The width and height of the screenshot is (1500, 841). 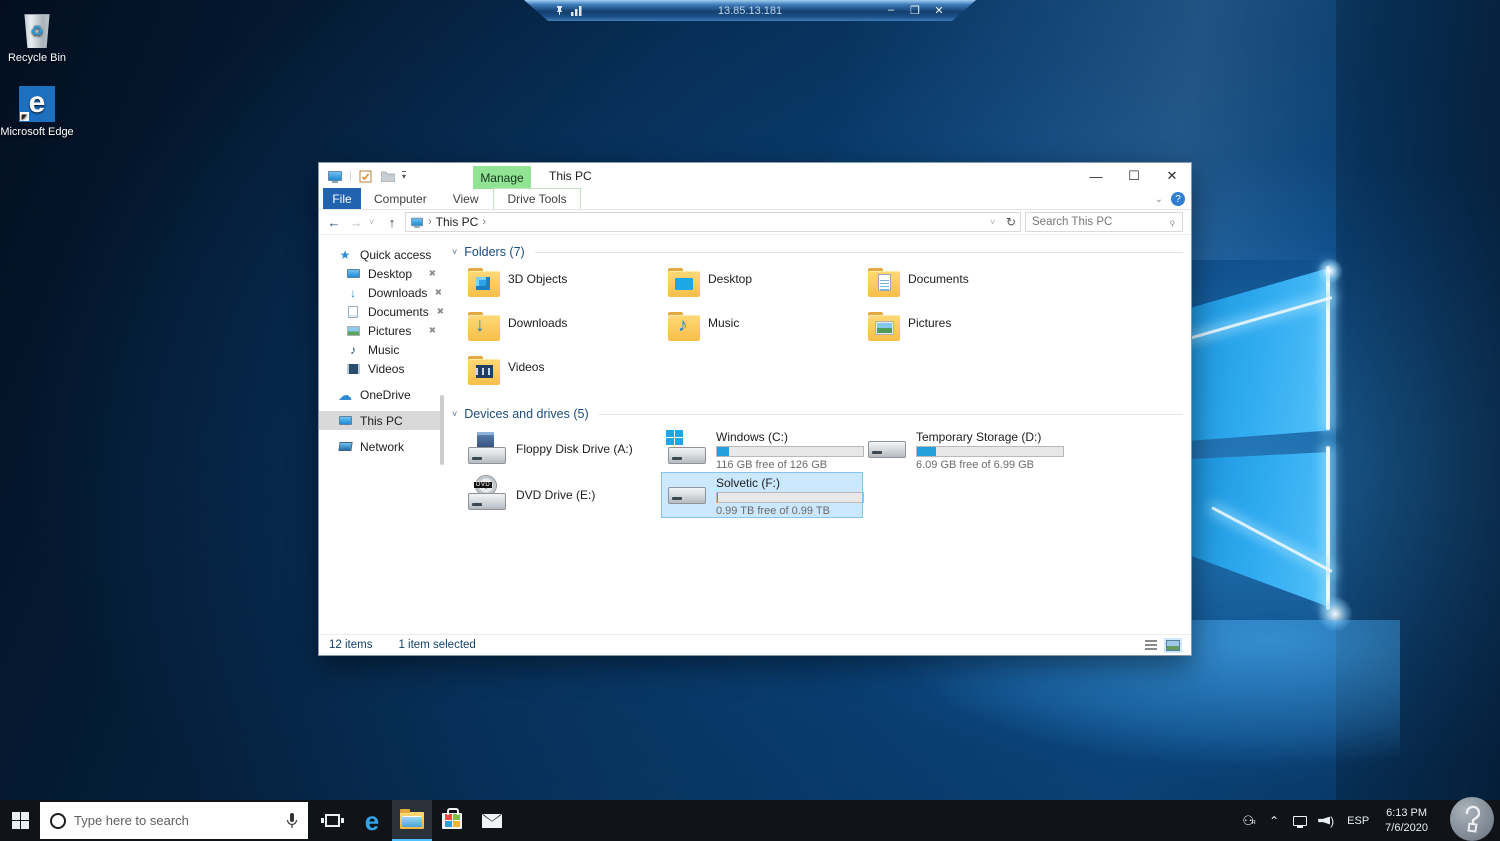 What do you see at coordinates (381, 394) in the screenshot?
I see `sidebar-item-onedrive: ☁ OneDrive` at bounding box center [381, 394].